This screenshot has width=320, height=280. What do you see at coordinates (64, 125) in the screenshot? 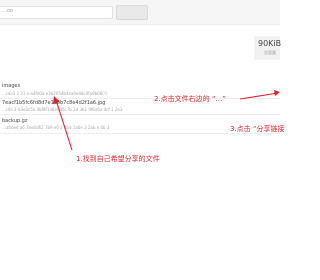
I see `arrow-step1-line` at bounding box center [64, 125].